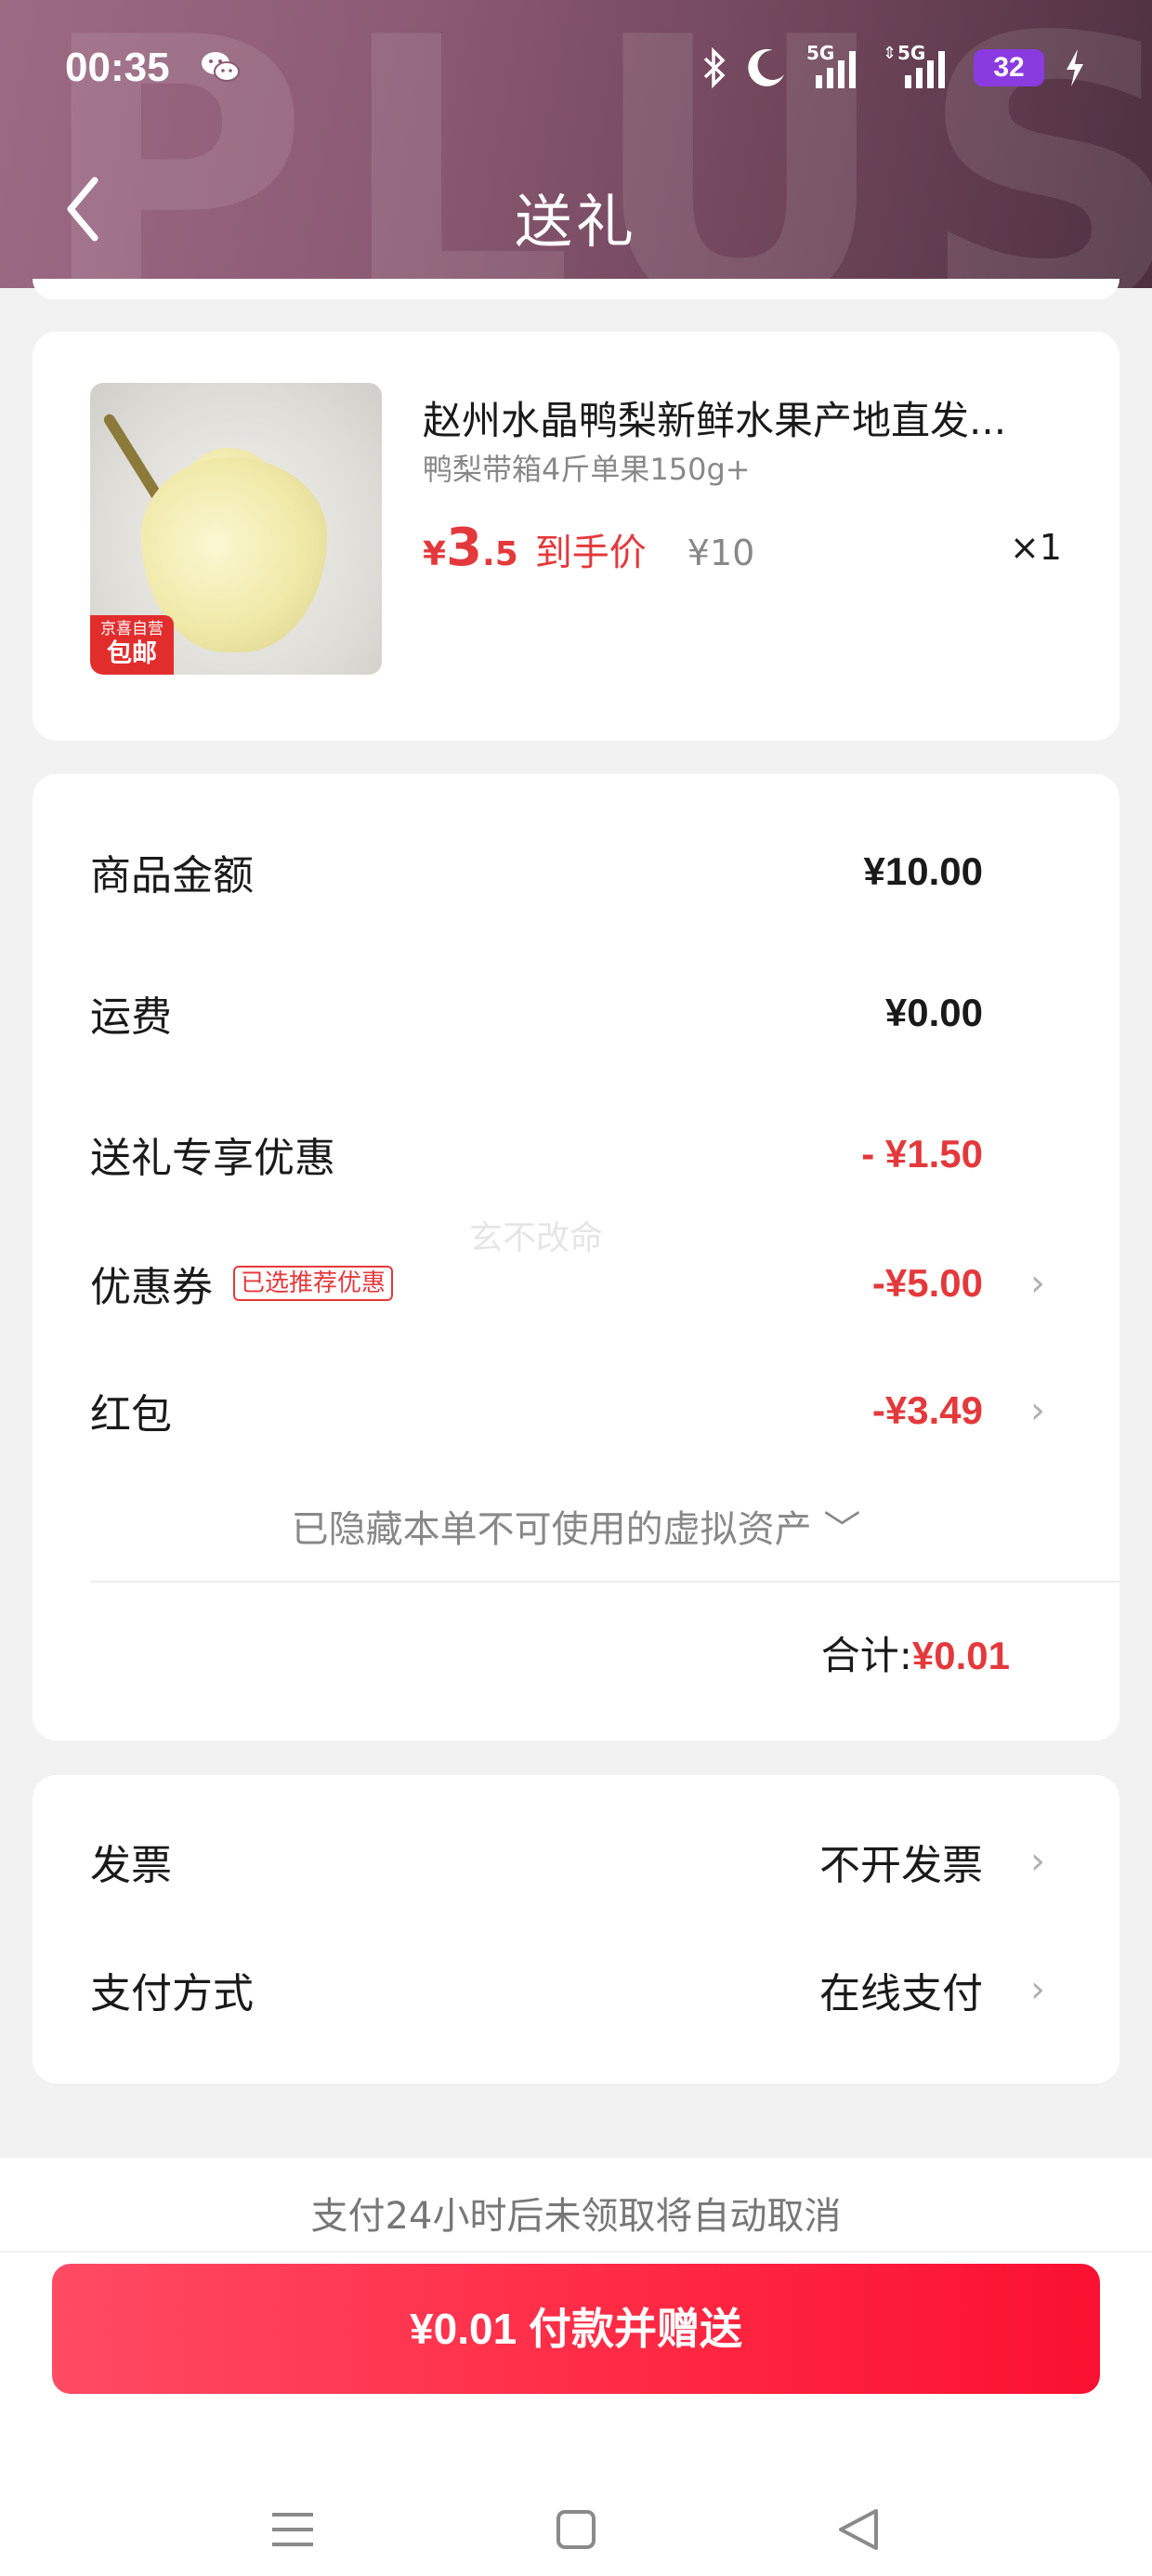  Describe the element at coordinates (131, 1865) in the screenshot. I see `invoice-label: 发票` at that location.